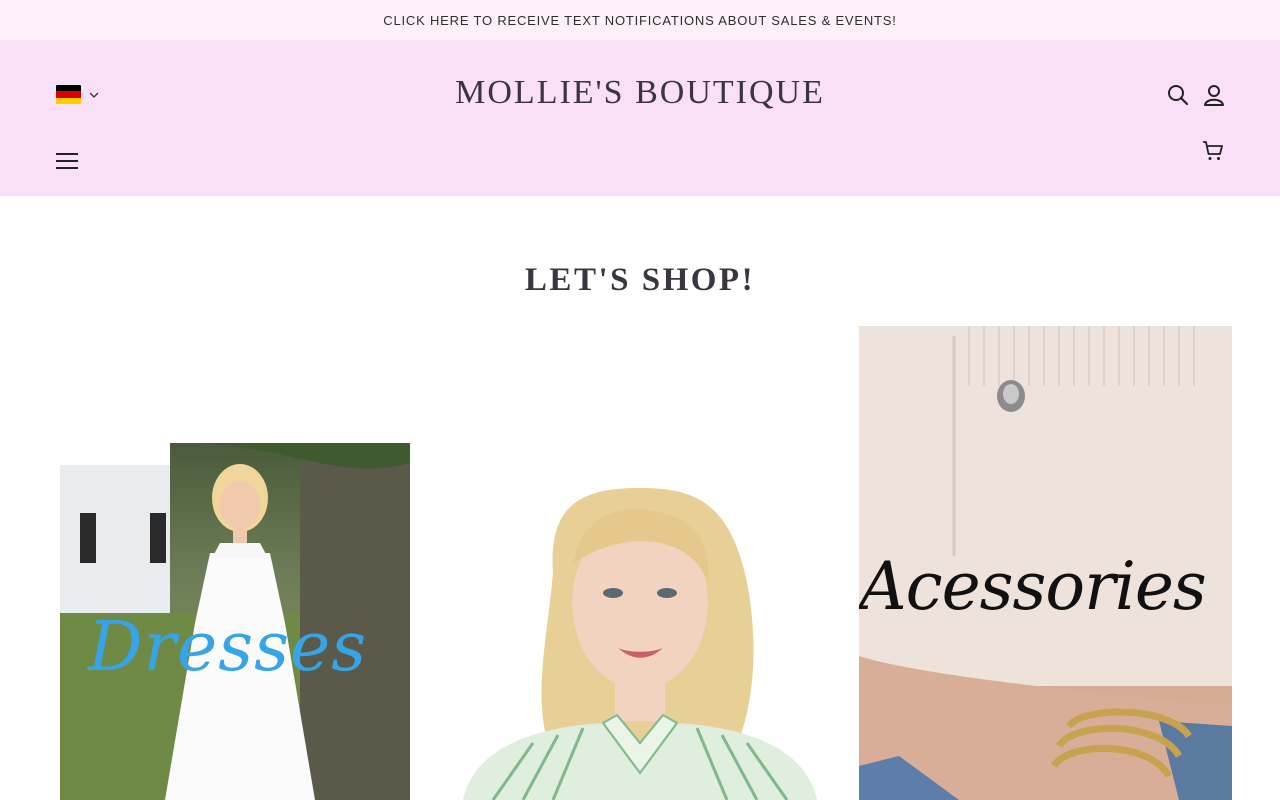 The height and width of the screenshot is (800, 1280). I want to click on tops-photo, so click(640, 644).